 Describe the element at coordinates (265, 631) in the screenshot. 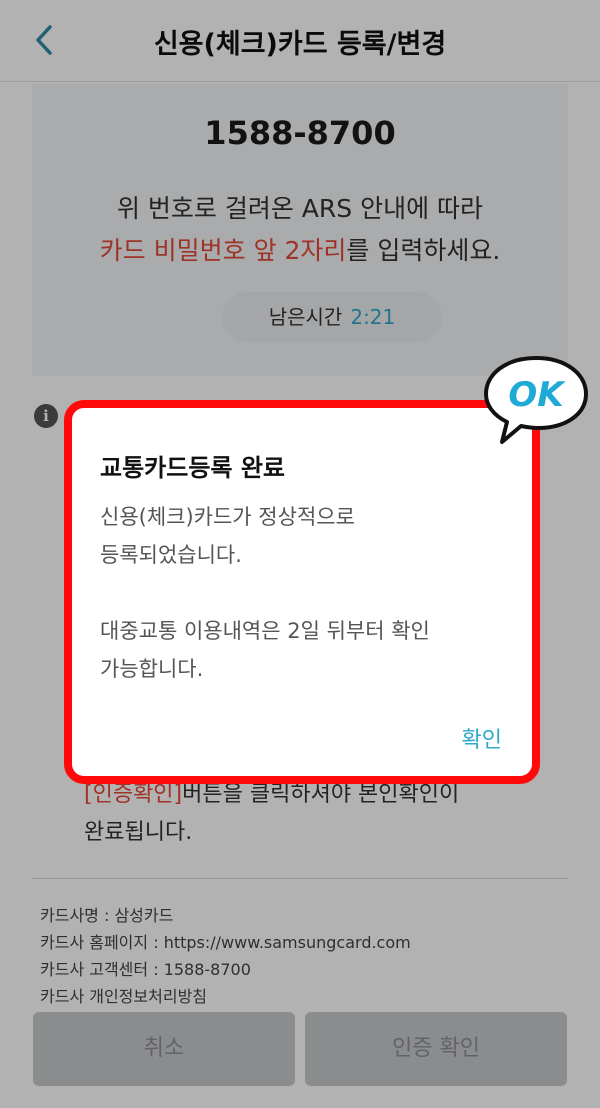

I see `dialog-line-3: 대중교통 이용내역은 2일 뒤부터 확인` at that location.